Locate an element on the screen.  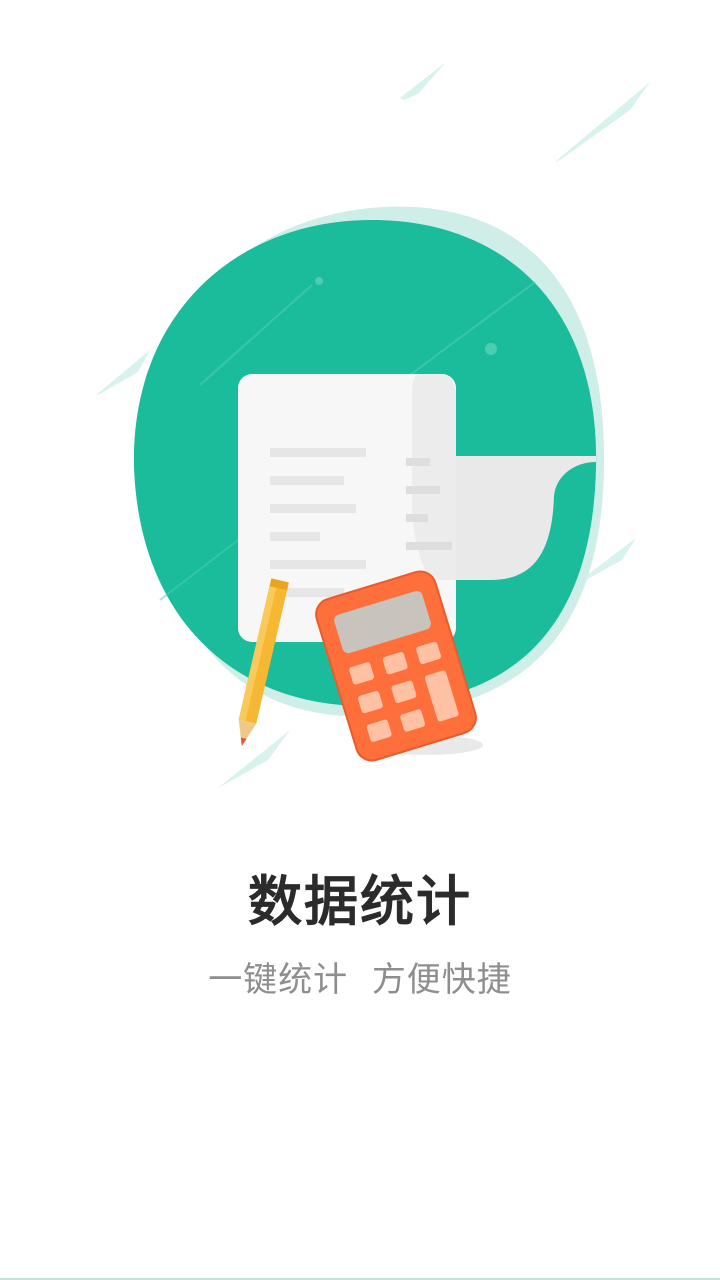
subtitle-part-2: 方便快捷 is located at coordinates (441, 980).